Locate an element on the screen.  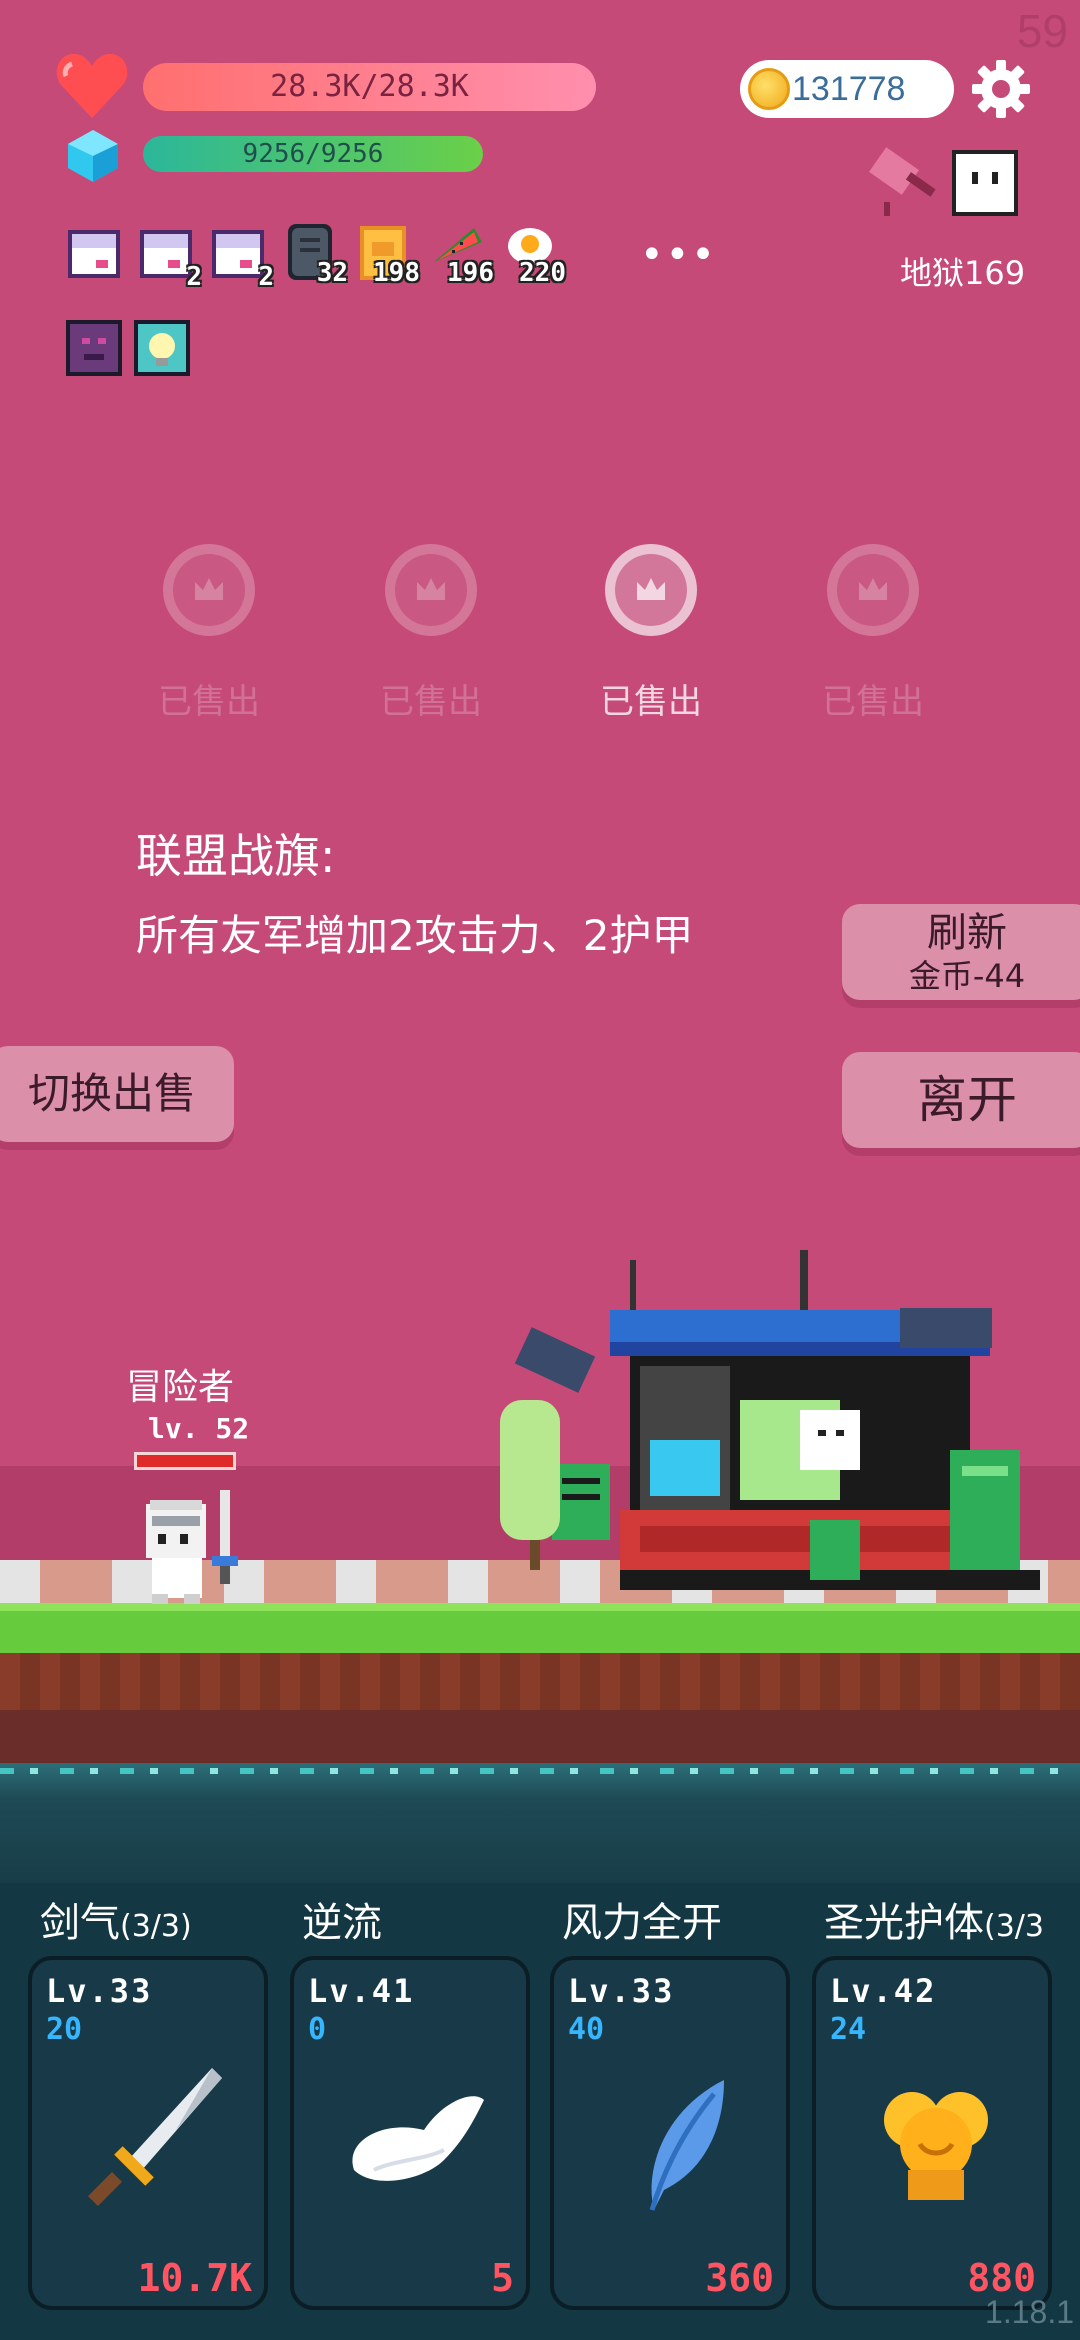
more-items-button: ••• is located at coordinates (678, 255).